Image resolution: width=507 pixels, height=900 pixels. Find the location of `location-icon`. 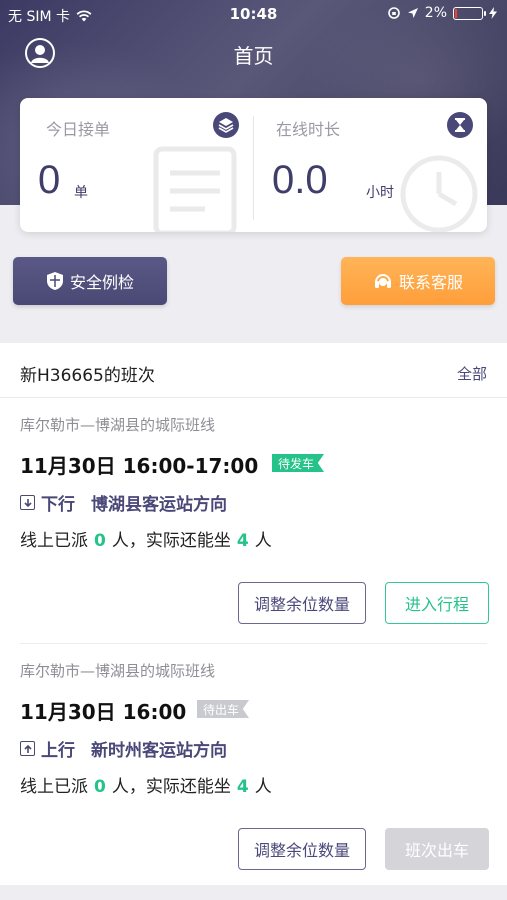

location-icon is located at coordinates (412, 13).